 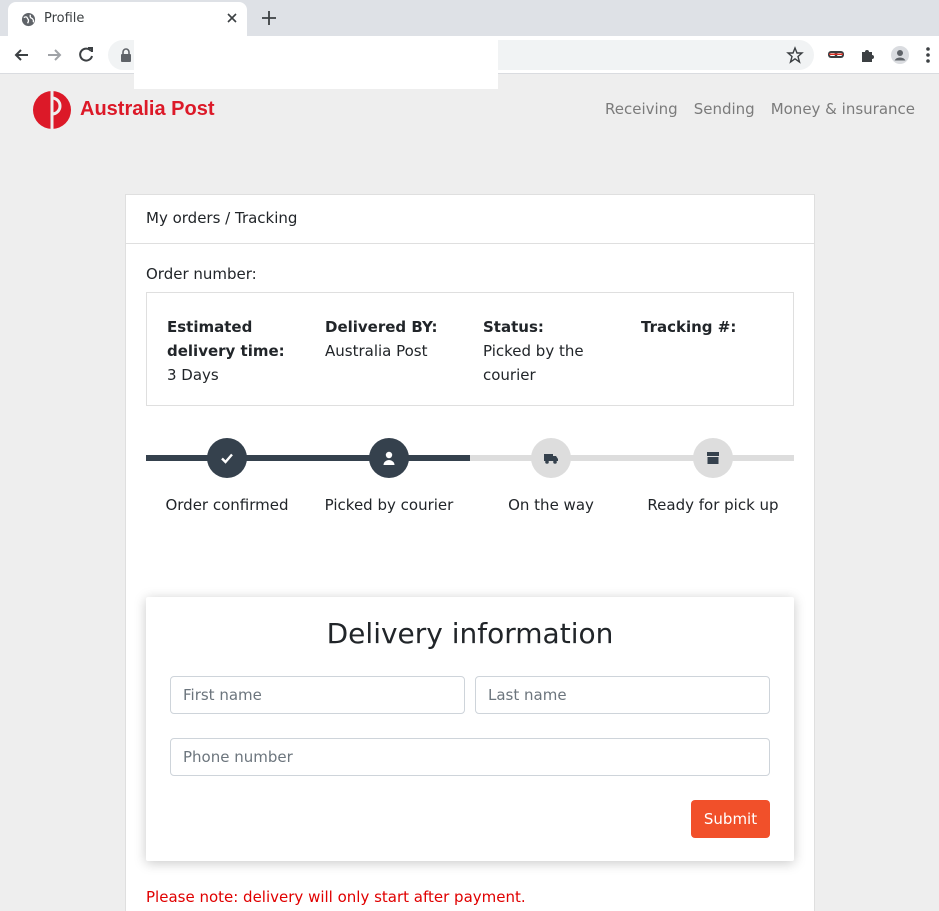 What do you see at coordinates (22, 55) in the screenshot?
I see `back-arrow-icon` at bounding box center [22, 55].